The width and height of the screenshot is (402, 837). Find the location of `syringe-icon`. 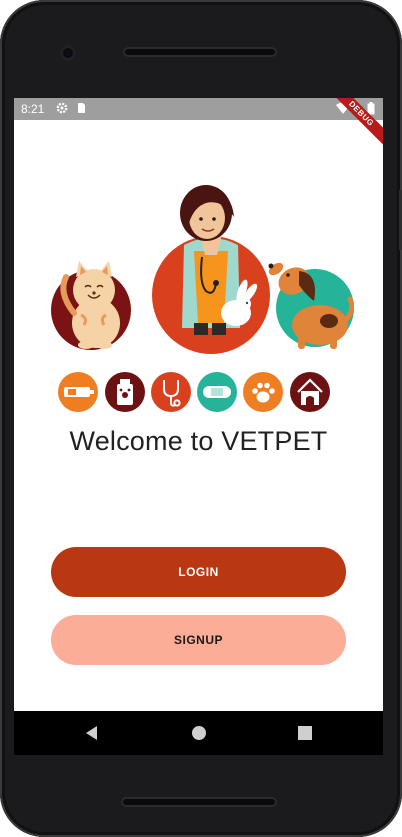

syringe-icon is located at coordinates (78, 392).